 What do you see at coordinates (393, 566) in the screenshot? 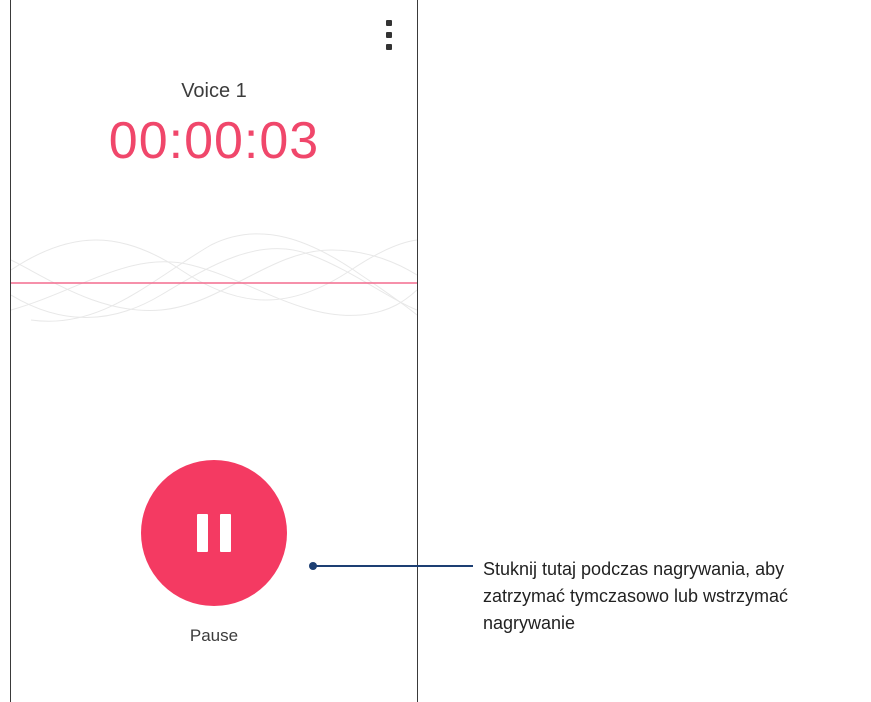
I see `callout-line` at bounding box center [393, 566].